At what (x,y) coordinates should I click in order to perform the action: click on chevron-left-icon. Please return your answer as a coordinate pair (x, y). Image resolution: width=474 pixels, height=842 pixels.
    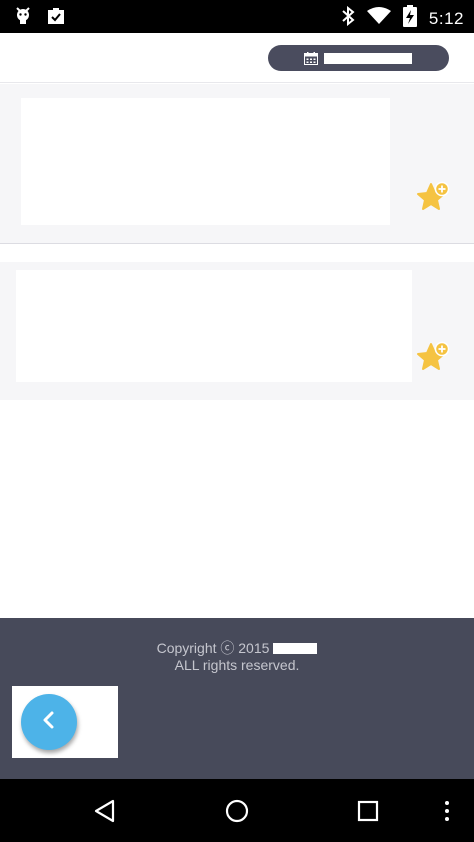
    Looking at the image, I should click on (49, 722).